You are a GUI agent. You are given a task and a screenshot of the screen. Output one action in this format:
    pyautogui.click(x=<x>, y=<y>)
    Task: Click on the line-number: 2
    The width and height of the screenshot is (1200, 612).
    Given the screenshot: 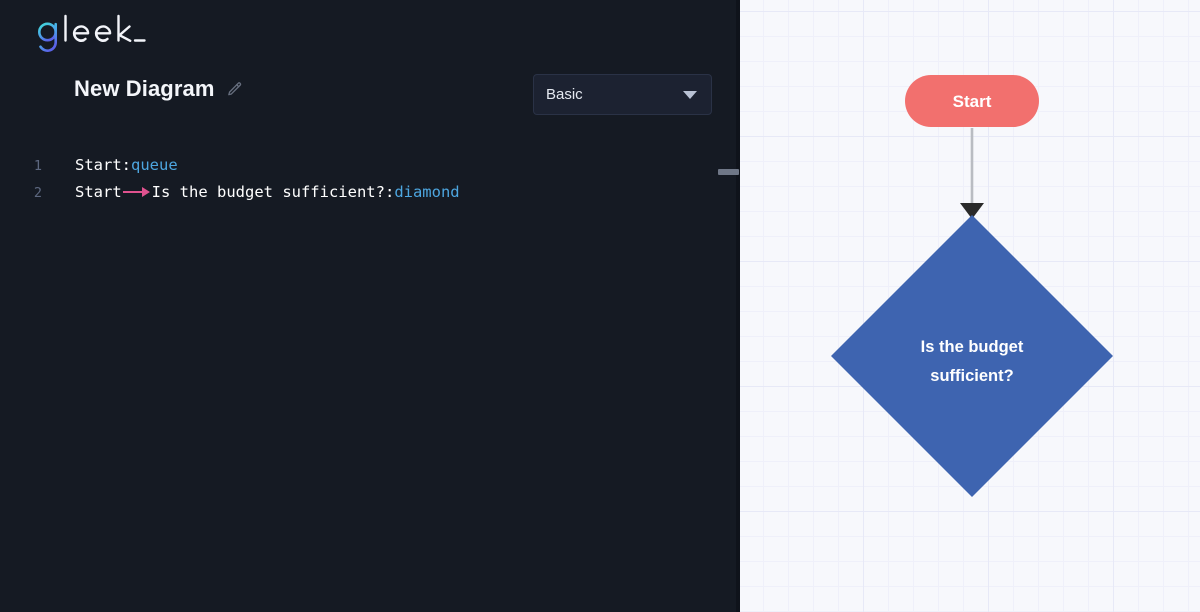 What is the action you would take?
    pyautogui.click(x=37, y=193)
    